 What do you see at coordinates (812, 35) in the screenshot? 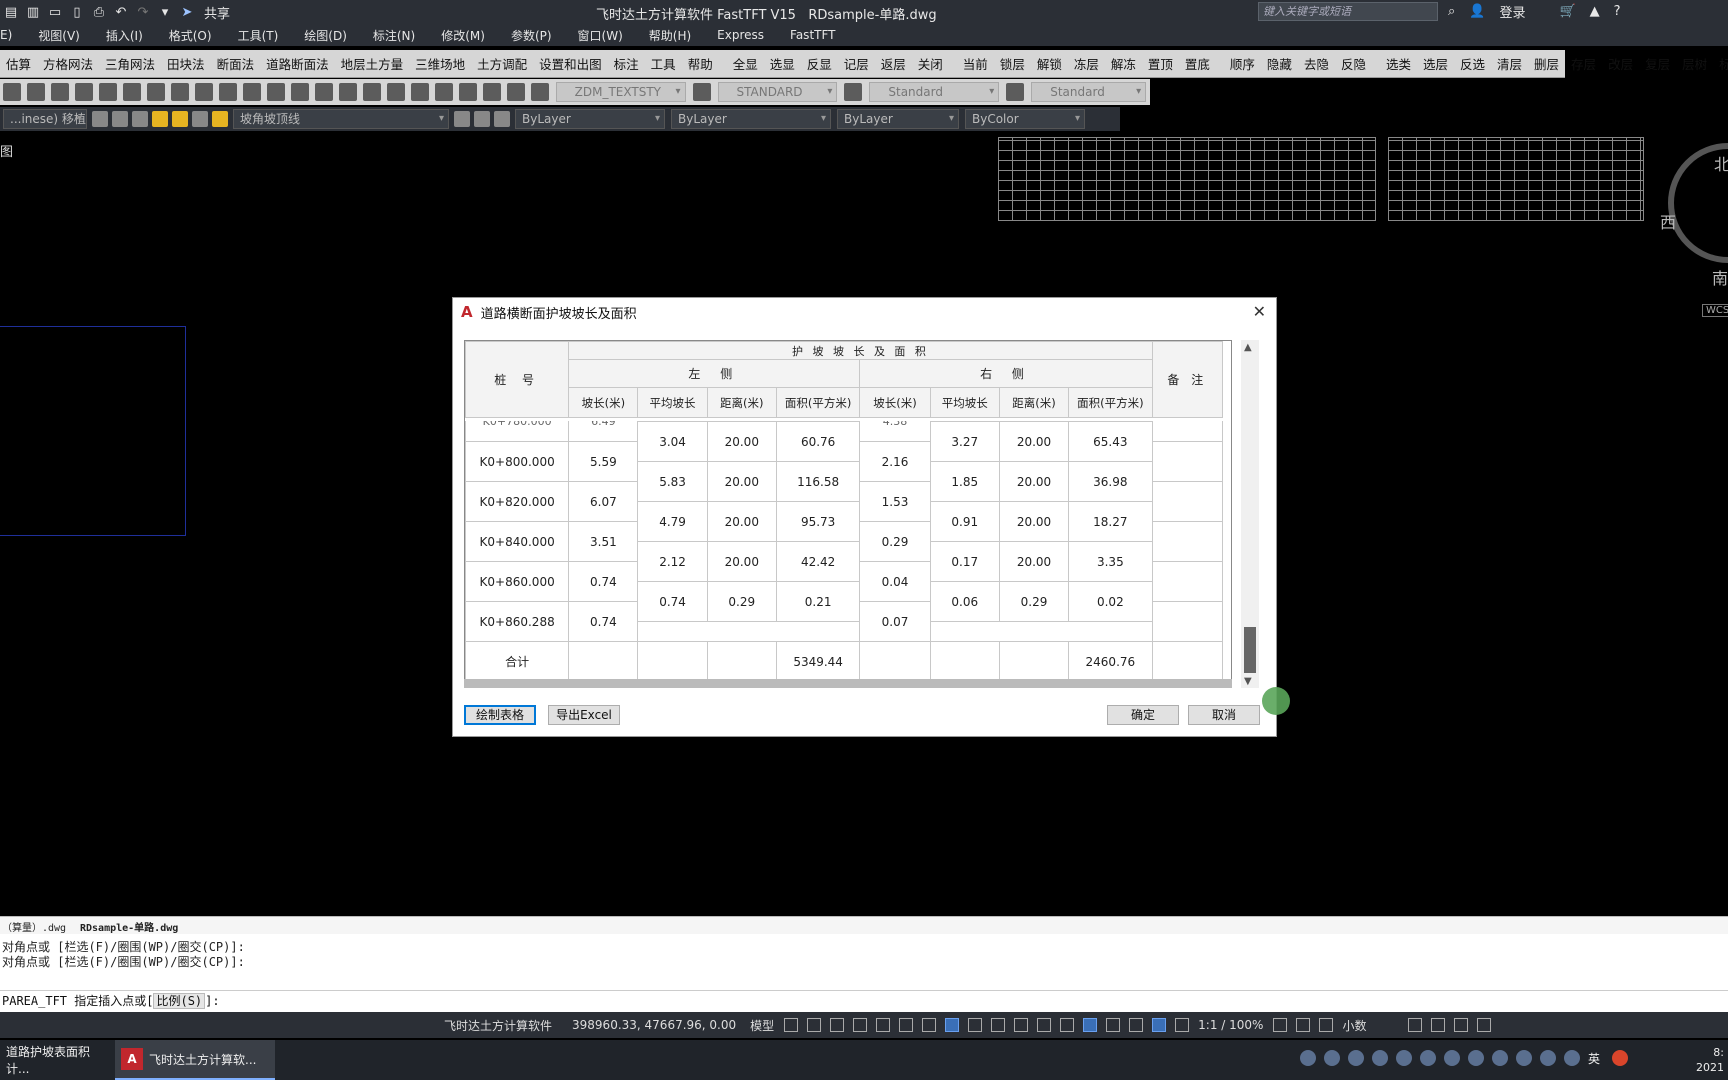
I see `menu-item-12: FastTFT` at bounding box center [812, 35].